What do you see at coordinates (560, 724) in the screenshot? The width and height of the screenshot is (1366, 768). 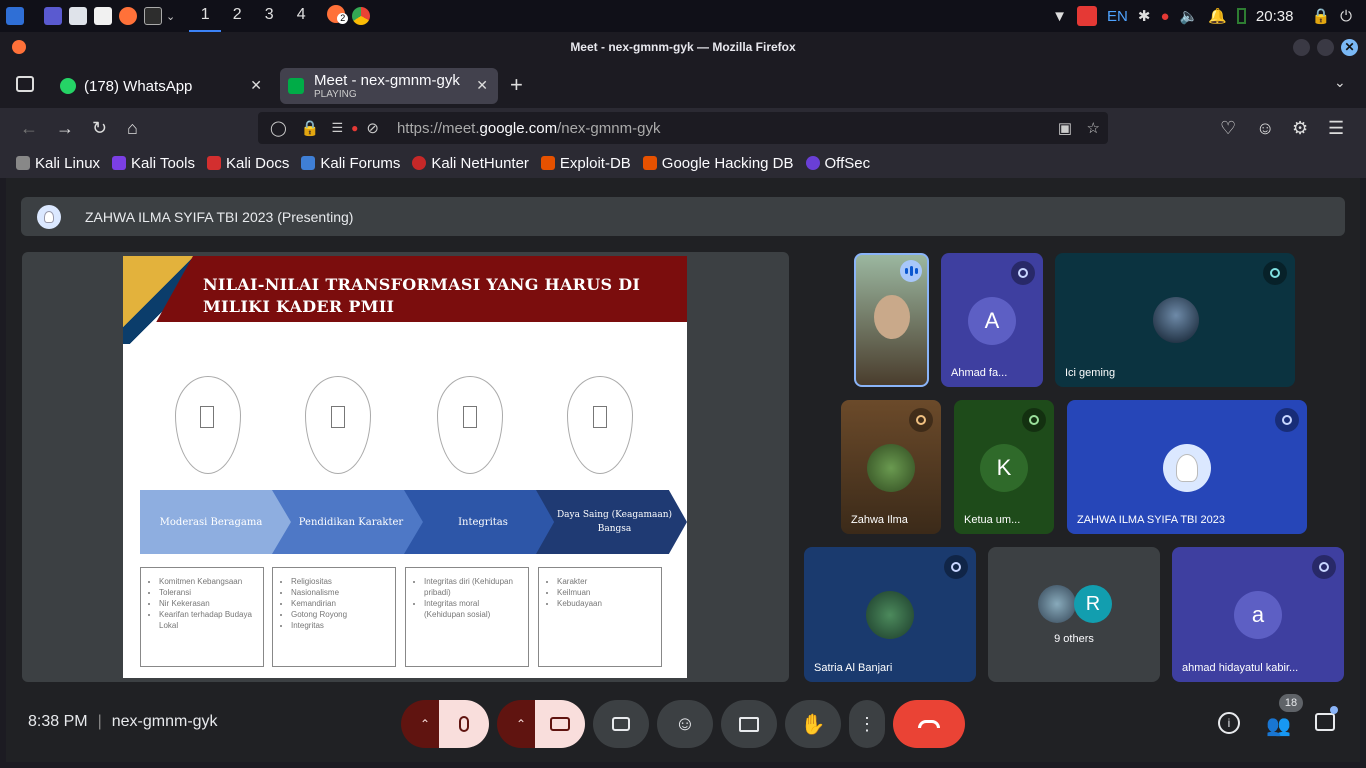 I see `camera-off-button` at bounding box center [560, 724].